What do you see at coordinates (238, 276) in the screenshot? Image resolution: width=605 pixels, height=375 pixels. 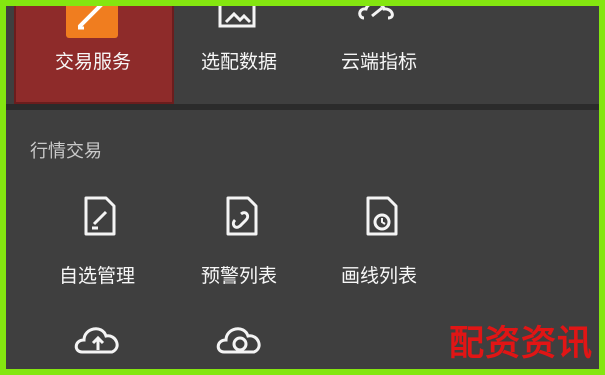 I see `section-item-label: 预警列表` at bounding box center [238, 276].